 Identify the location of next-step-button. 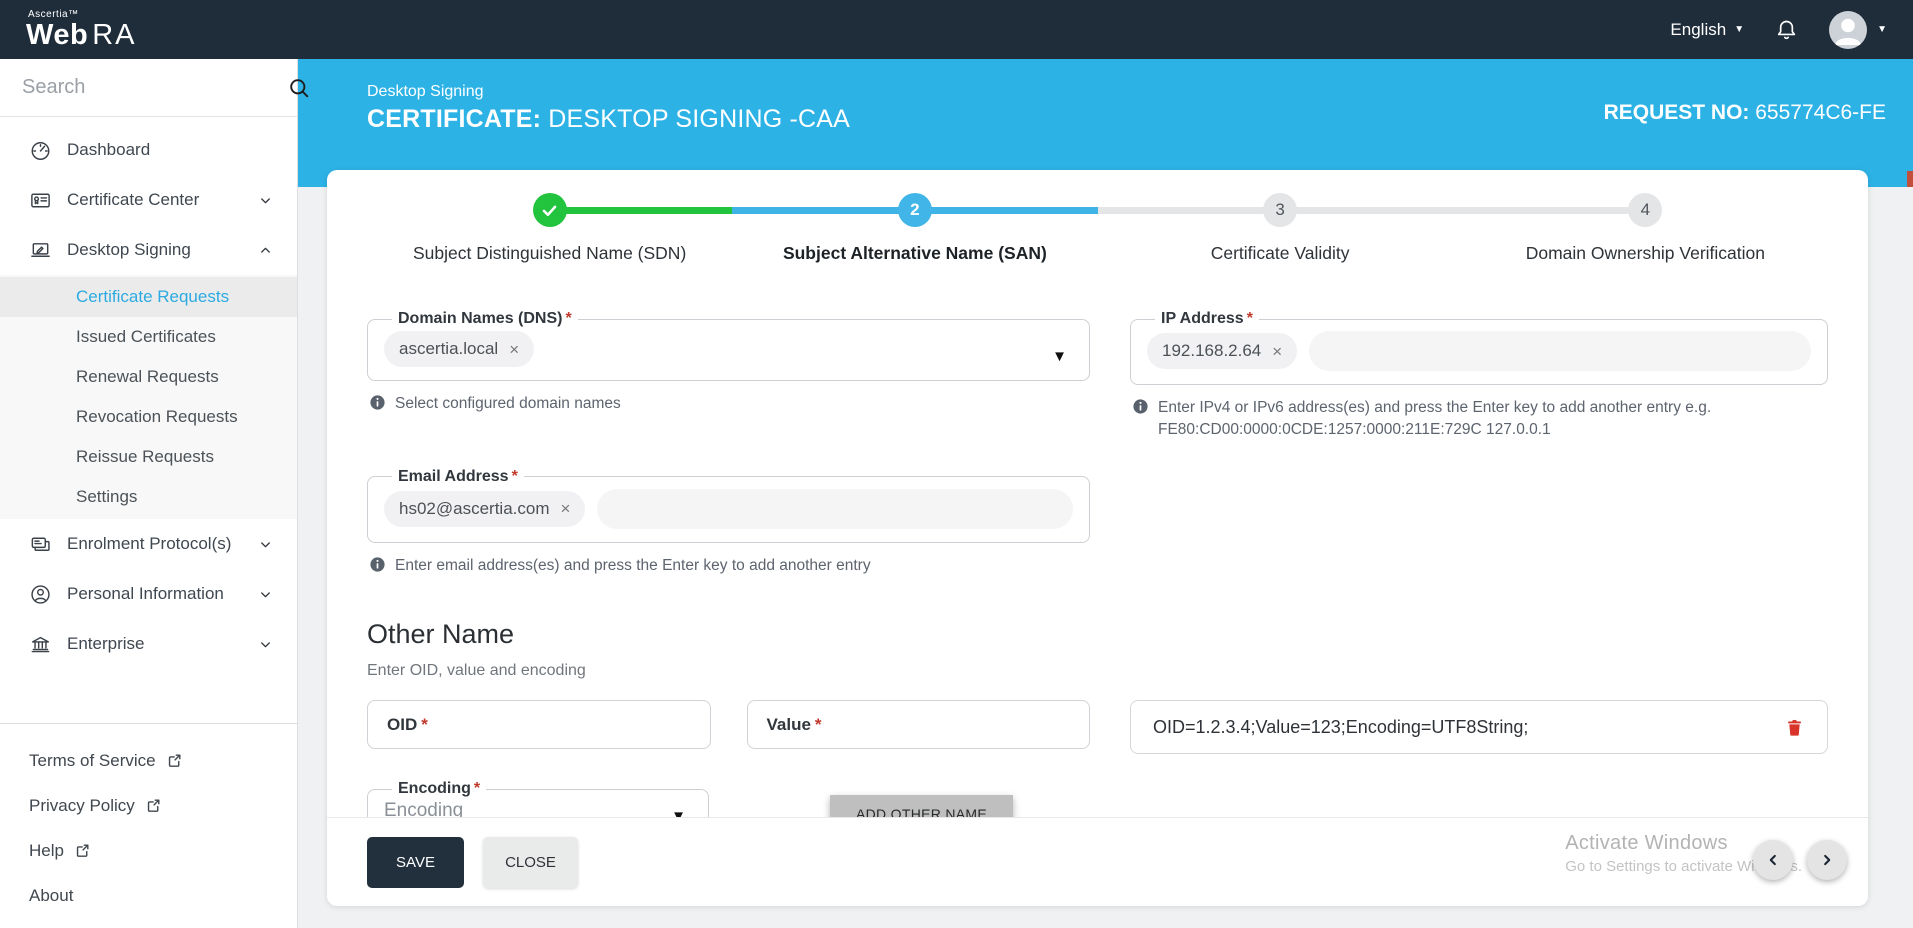
(1827, 860).